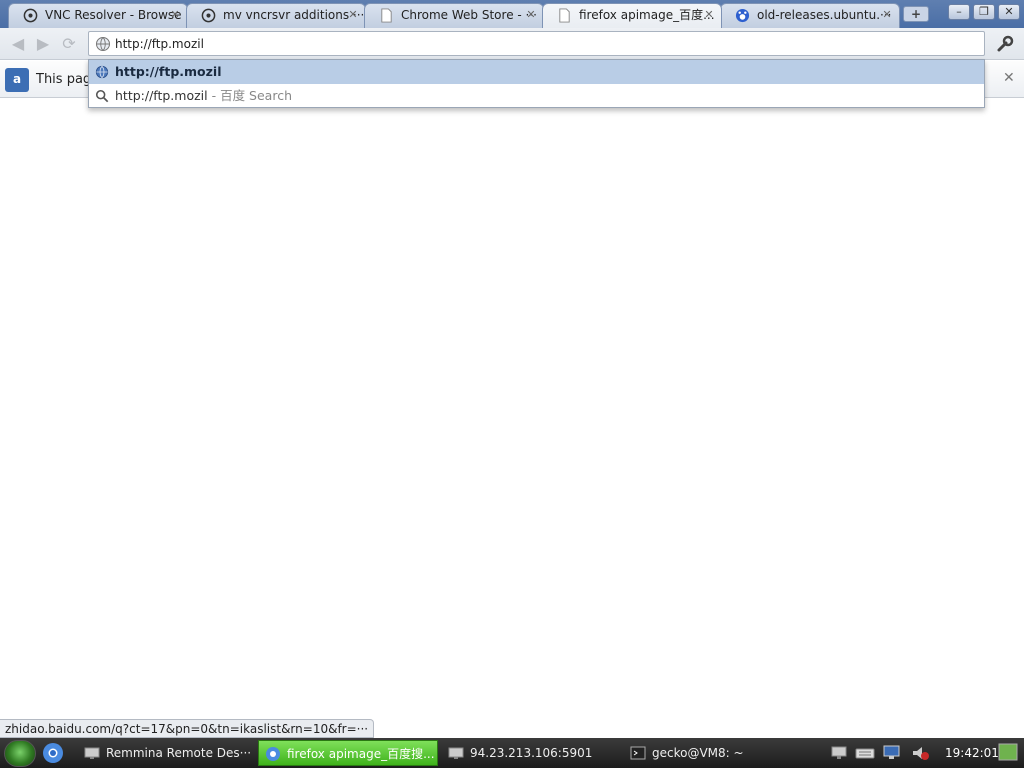 This screenshot has width=1024, height=768. Describe the element at coordinates (69, 44) in the screenshot. I see `reload-button: ⟳` at that location.